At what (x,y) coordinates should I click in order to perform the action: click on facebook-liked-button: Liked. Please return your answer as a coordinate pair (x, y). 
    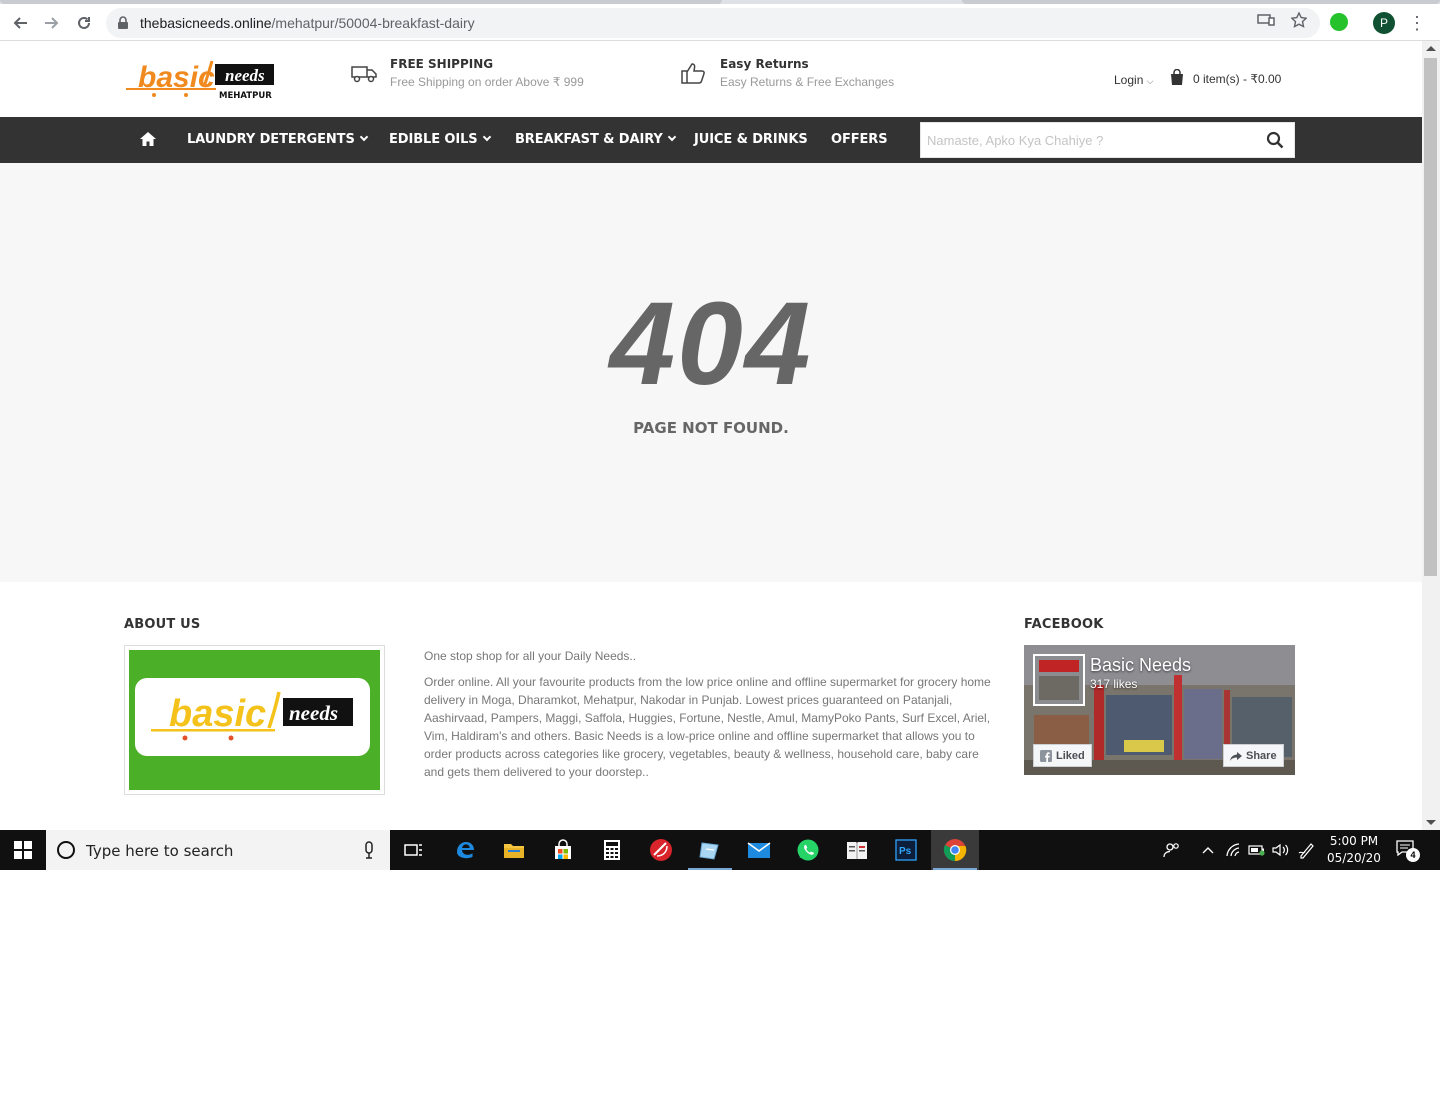
    Looking at the image, I should click on (1062, 755).